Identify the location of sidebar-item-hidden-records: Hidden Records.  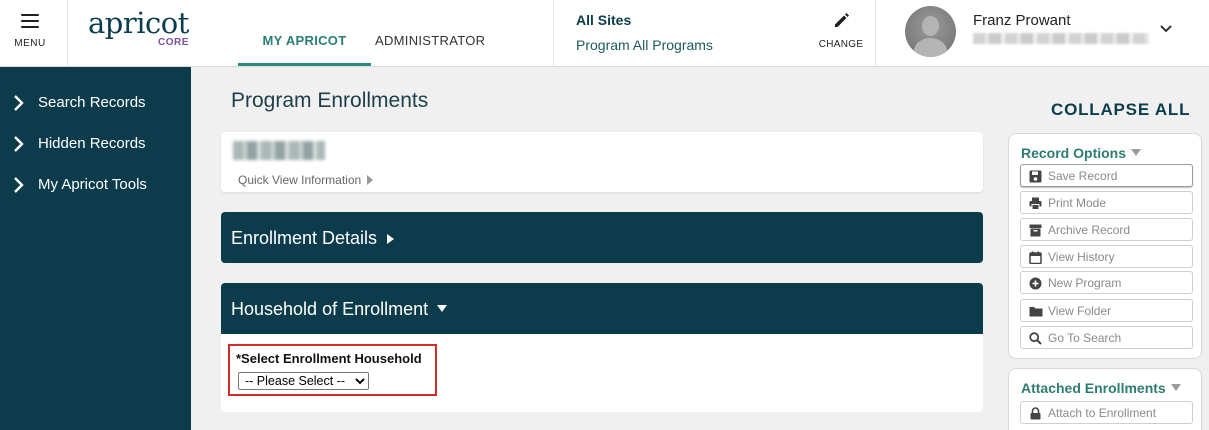
(95, 144).